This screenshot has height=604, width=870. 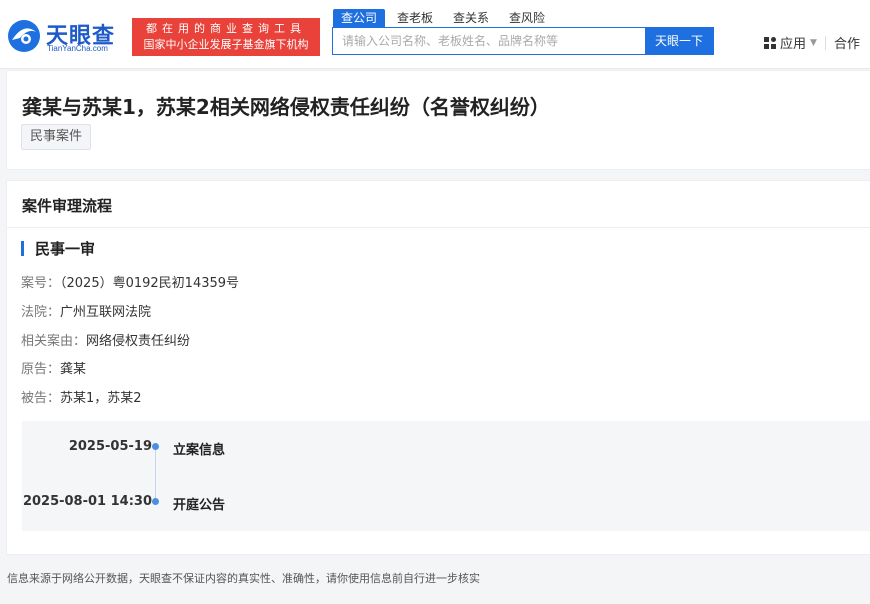 I want to click on field-value: 网络侵权责任纠纷, so click(x=138, y=341).